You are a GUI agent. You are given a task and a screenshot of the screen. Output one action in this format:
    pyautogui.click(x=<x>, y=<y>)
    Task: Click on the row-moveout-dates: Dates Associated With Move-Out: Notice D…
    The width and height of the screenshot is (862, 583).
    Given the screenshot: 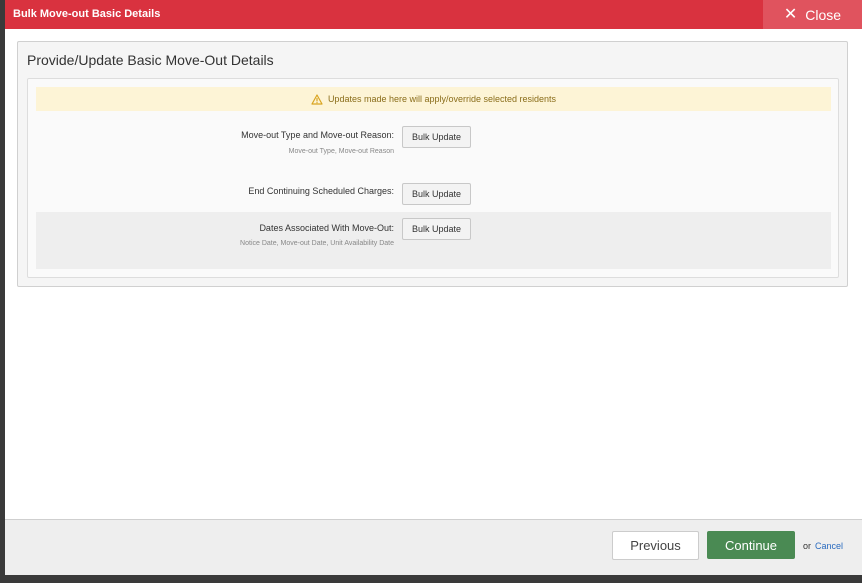 What is the action you would take?
    pyautogui.click(x=433, y=240)
    